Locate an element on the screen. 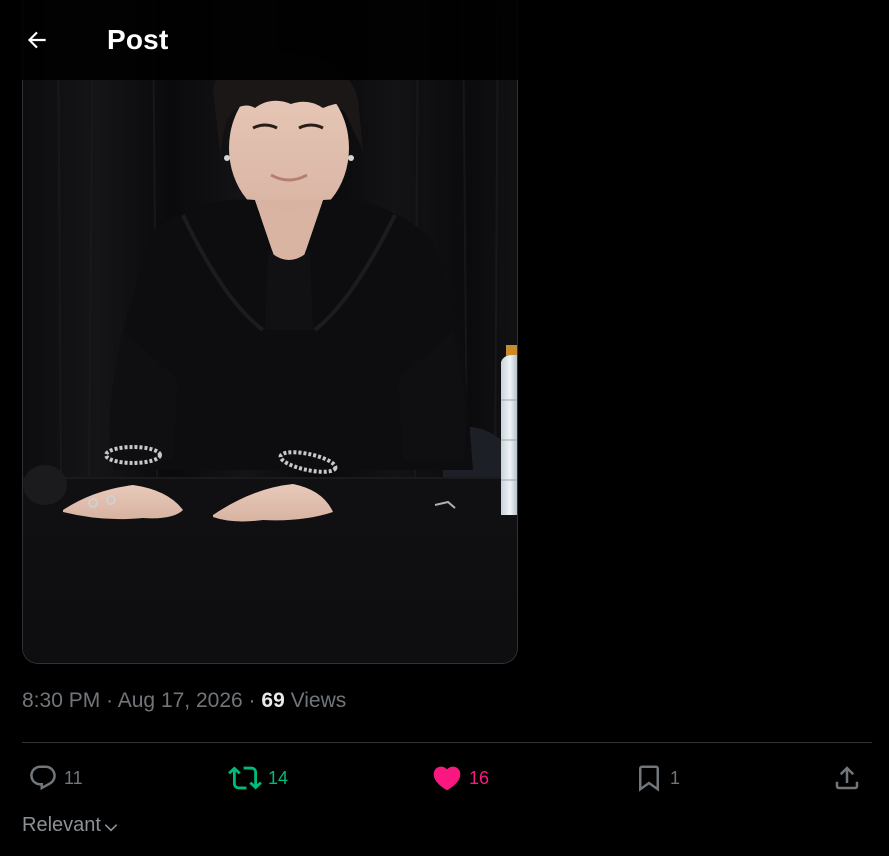 Image resolution: width=889 pixels, height=856 pixels. reply-sort-dropdown: Relevant is located at coordinates (70, 825).